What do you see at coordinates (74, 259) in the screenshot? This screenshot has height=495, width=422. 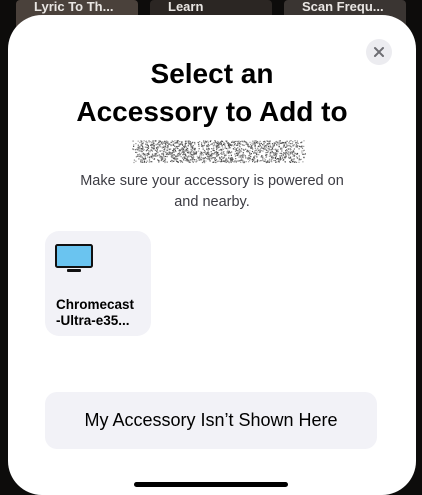 I see `tv-icon` at bounding box center [74, 259].